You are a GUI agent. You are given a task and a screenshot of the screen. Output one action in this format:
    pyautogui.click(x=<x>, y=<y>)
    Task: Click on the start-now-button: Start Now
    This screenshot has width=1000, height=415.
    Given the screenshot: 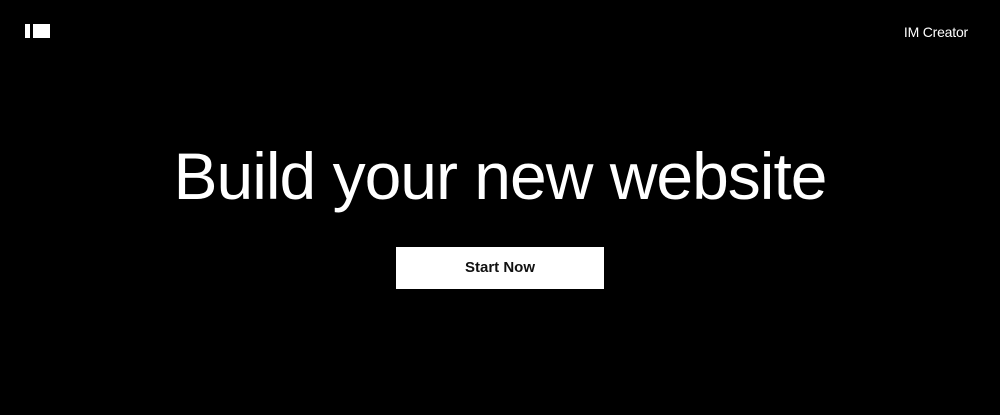 What is the action you would take?
    pyautogui.click(x=500, y=268)
    